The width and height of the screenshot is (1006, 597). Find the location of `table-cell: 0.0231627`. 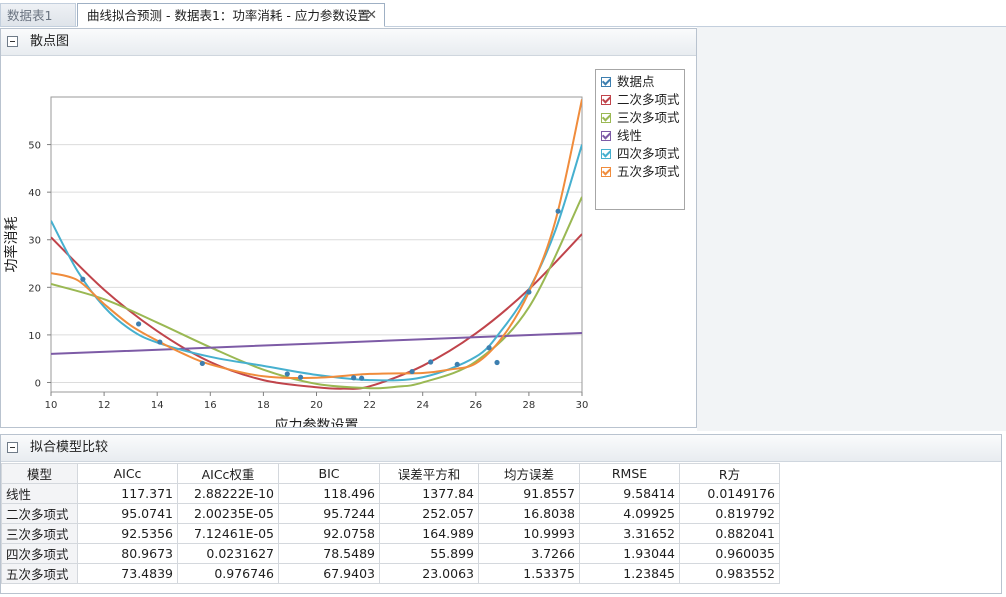

table-cell: 0.0231627 is located at coordinates (228, 553).